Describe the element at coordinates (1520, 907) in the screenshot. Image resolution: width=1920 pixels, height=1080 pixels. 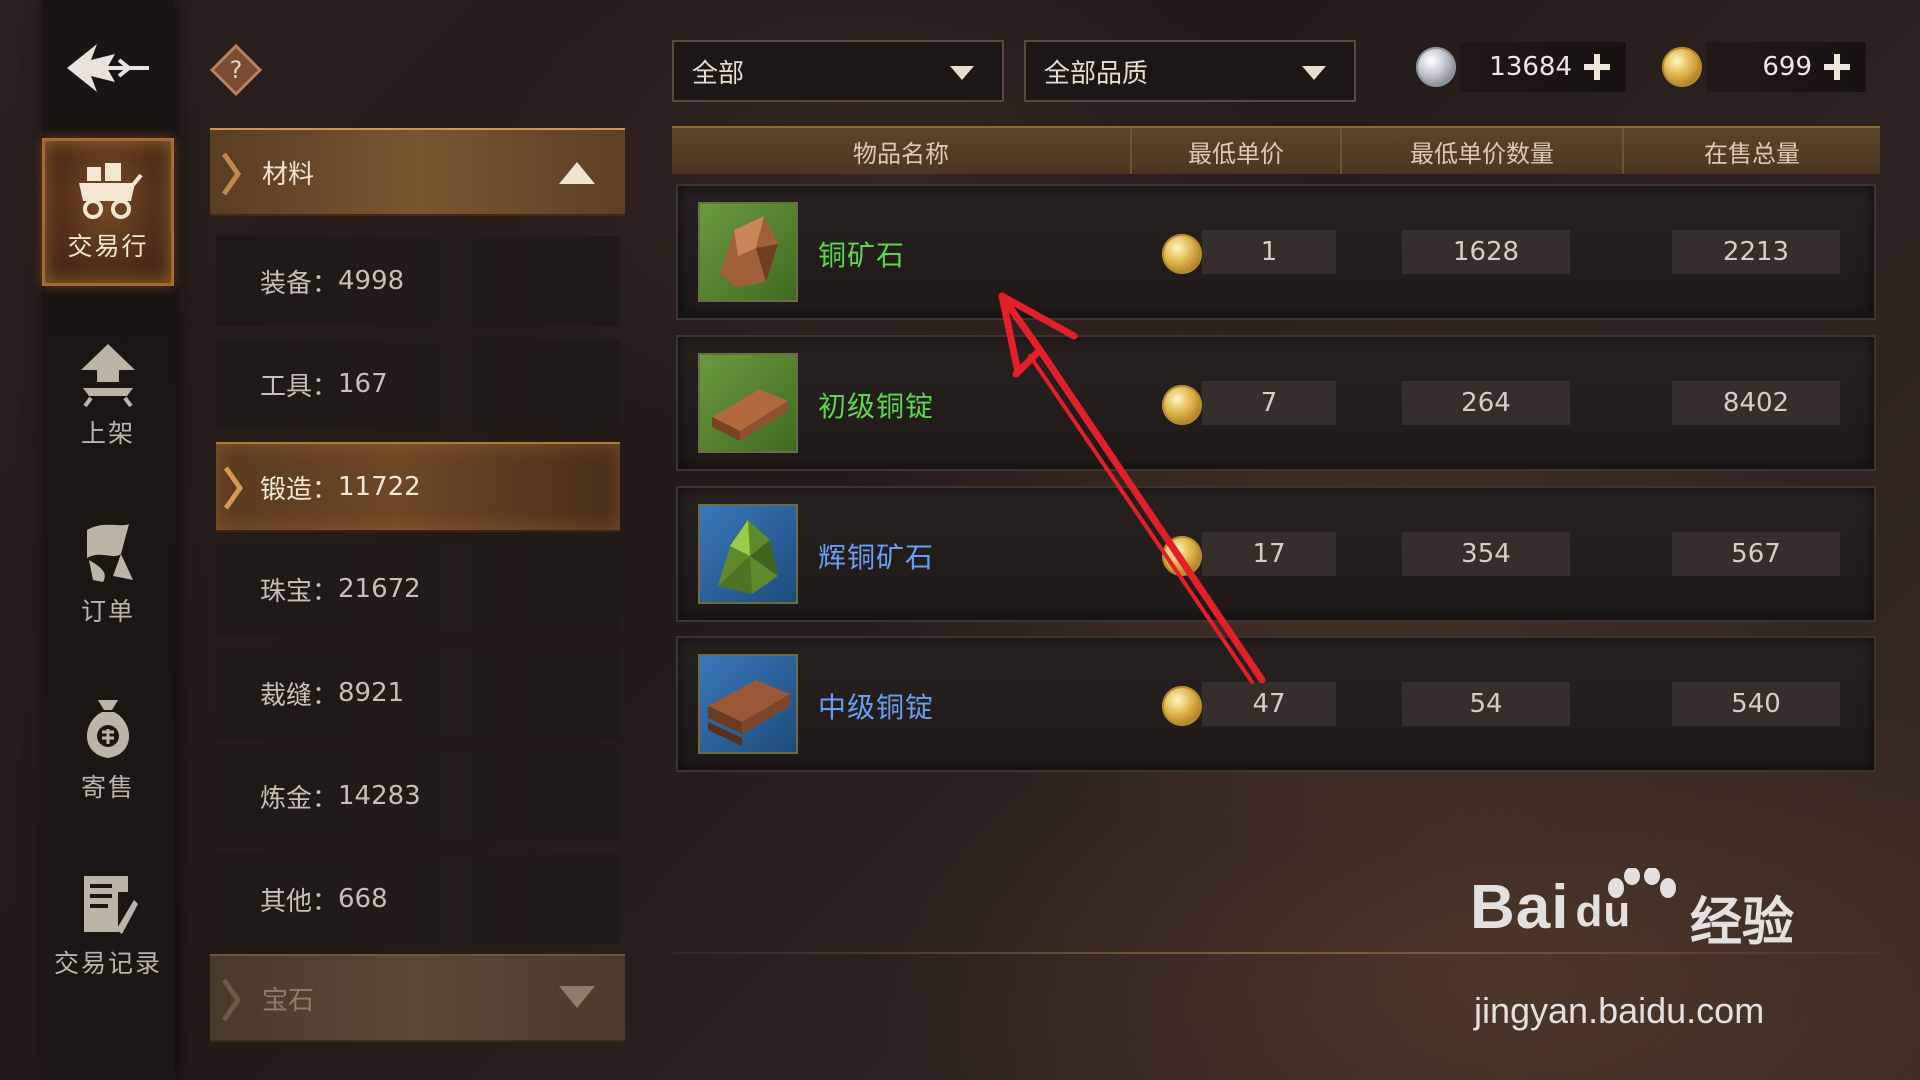
I see `watermark-brand-bai: Bai` at that location.